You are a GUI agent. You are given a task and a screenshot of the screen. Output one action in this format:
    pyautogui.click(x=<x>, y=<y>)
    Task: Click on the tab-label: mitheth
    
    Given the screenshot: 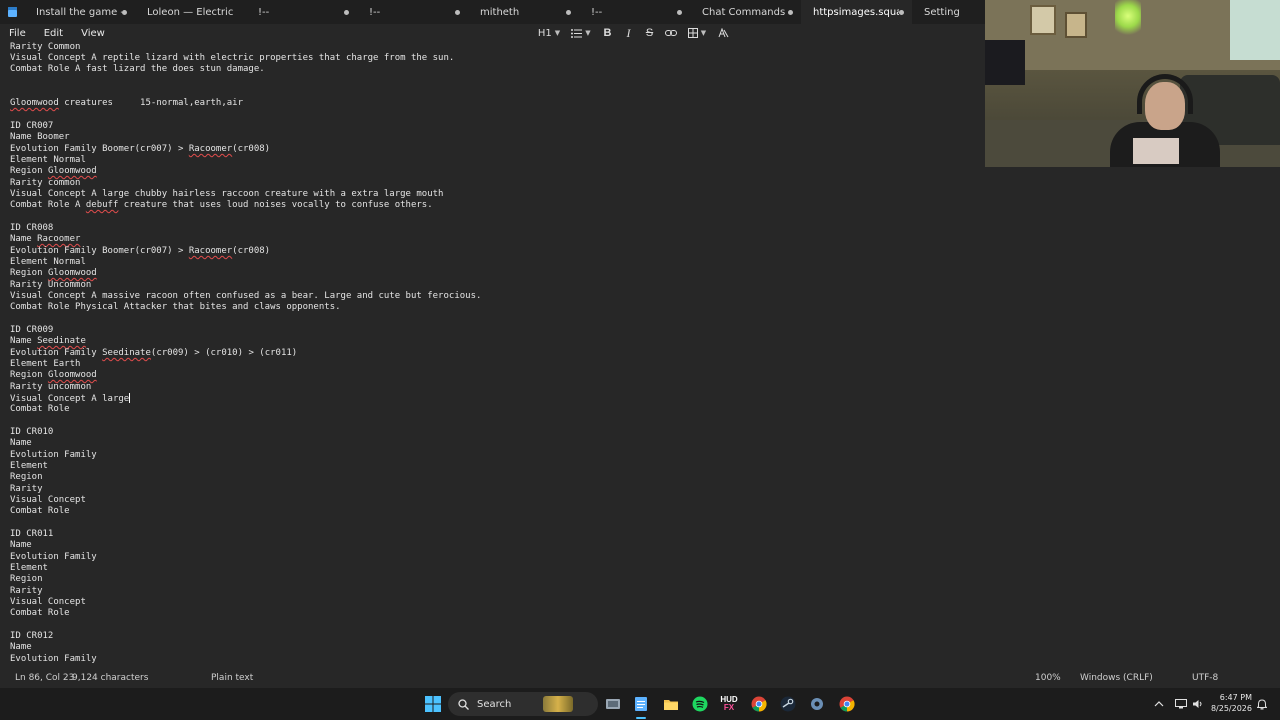 What is the action you would take?
    pyautogui.click(x=500, y=12)
    